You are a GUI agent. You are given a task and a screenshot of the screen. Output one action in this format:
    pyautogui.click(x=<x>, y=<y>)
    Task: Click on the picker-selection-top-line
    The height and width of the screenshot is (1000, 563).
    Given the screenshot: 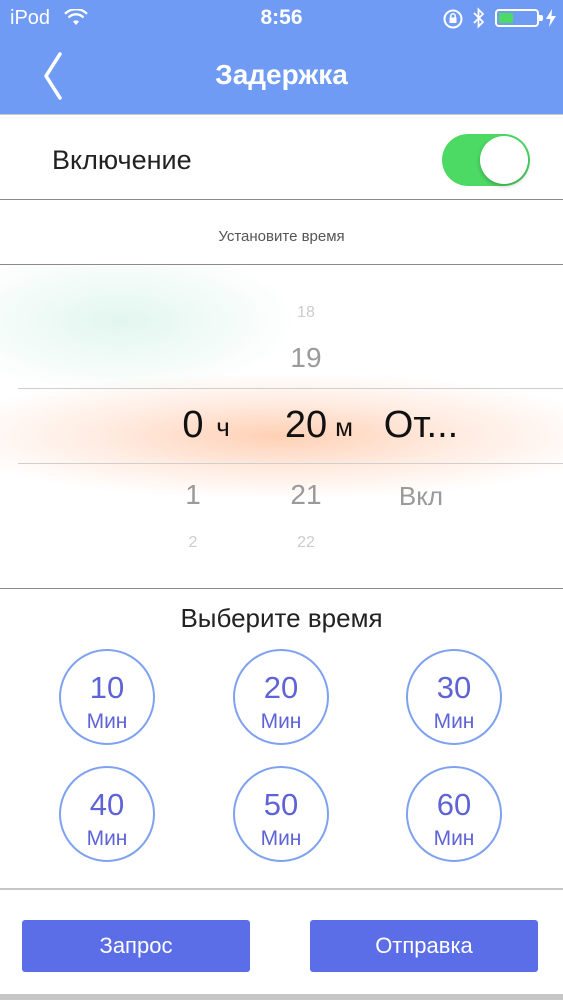 What is the action you would take?
    pyautogui.click(x=290, y=388)
    